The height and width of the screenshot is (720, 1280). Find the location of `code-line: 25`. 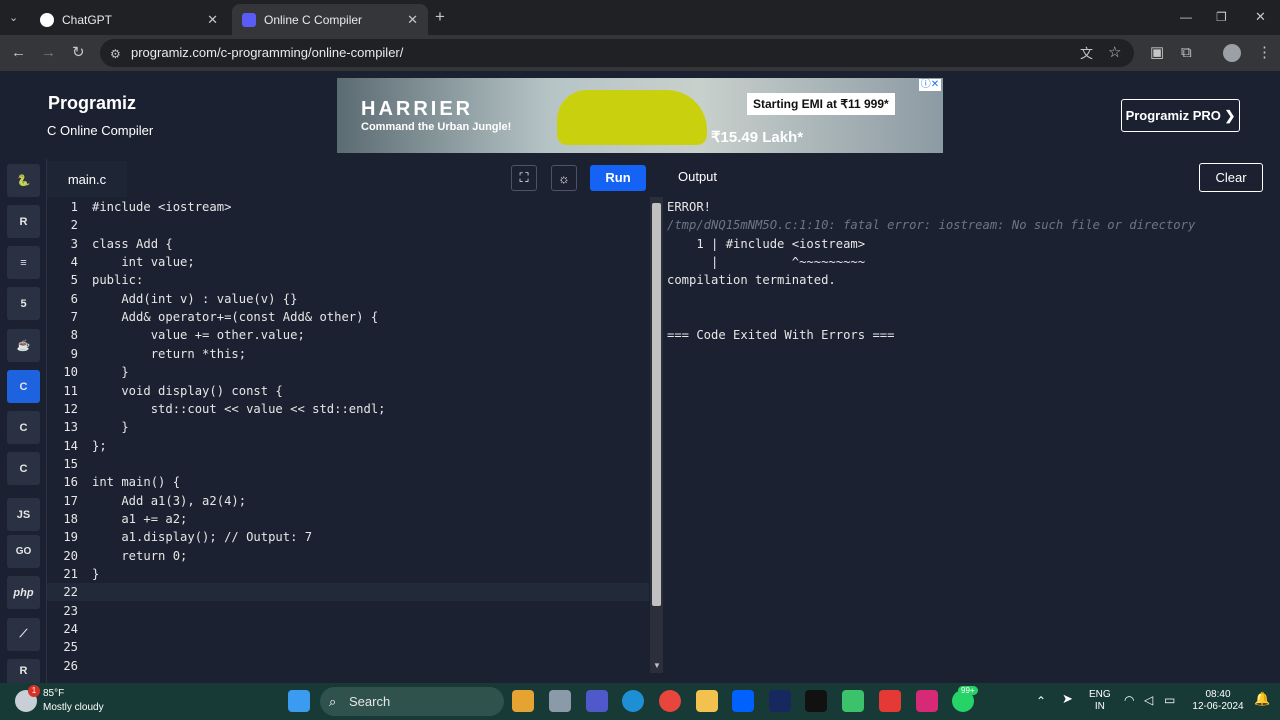

code-line: 25 is located at coordinates (348, 647).